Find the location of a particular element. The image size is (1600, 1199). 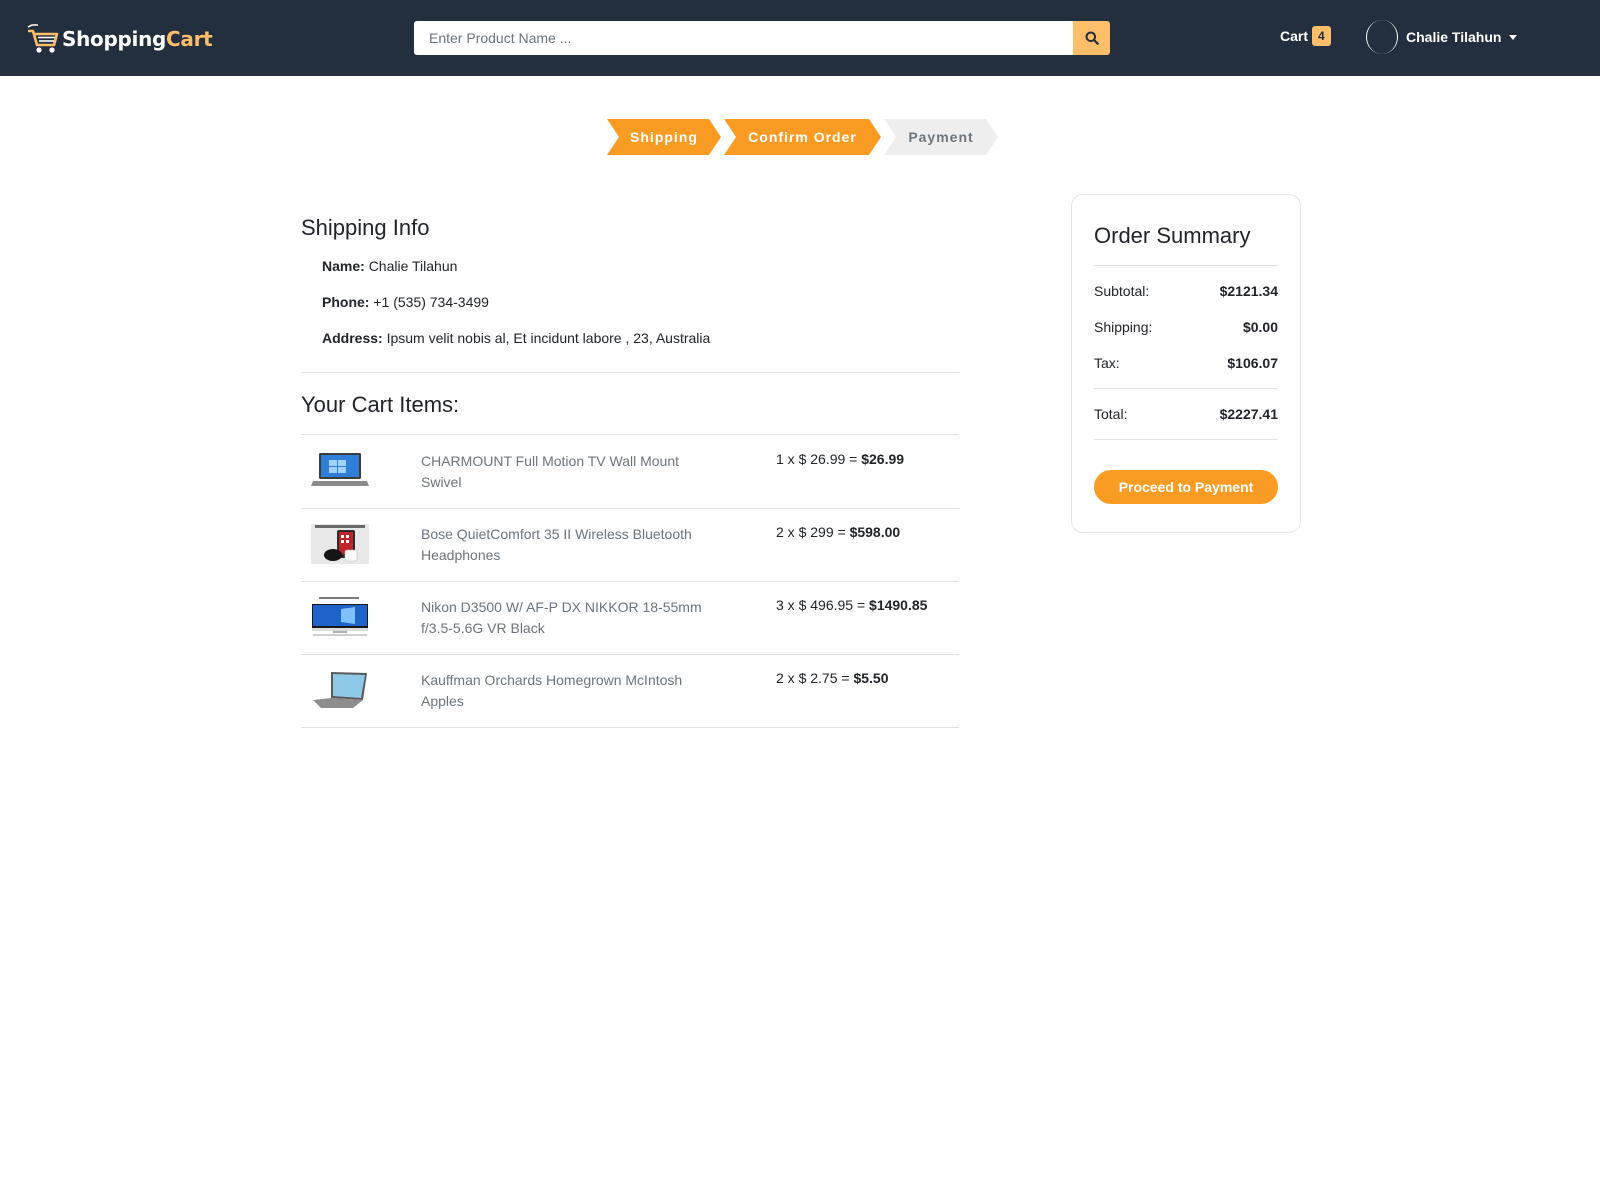

user-dropdown: Chalie Tilahun is located at coordinates (1442, 37).